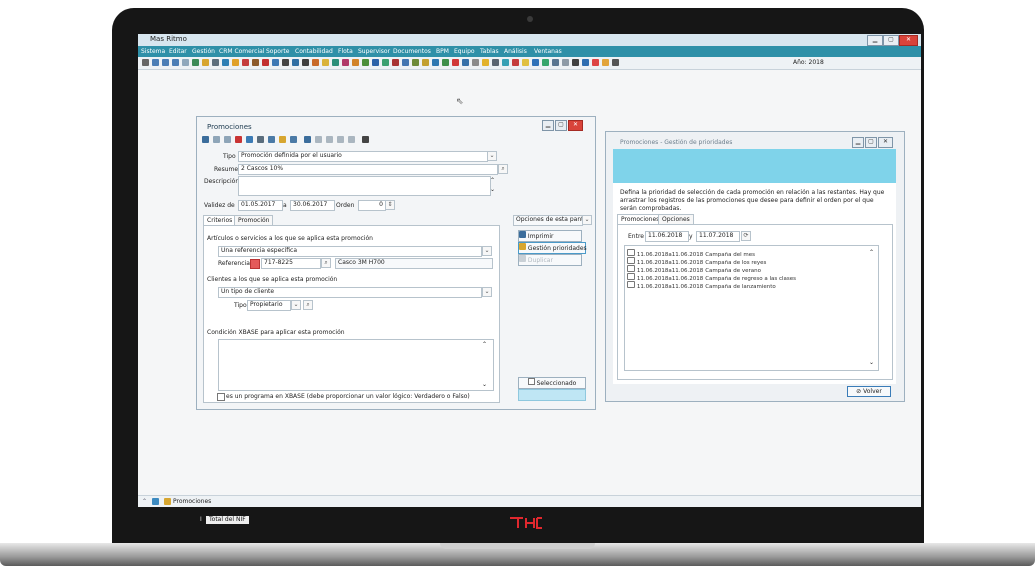 This screenshot has width=1035, height=566. I want to click on truck-icon, so click(255, 62).